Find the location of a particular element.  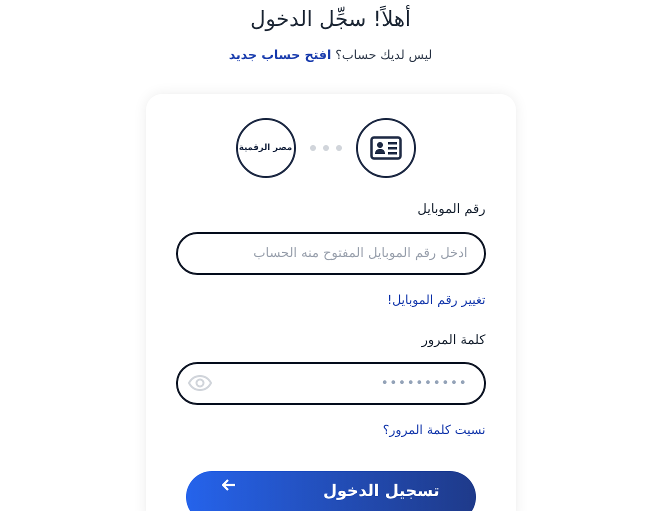

page-heading: أهلاً! سجِّل الدخول is located at coordinates (330, 19).